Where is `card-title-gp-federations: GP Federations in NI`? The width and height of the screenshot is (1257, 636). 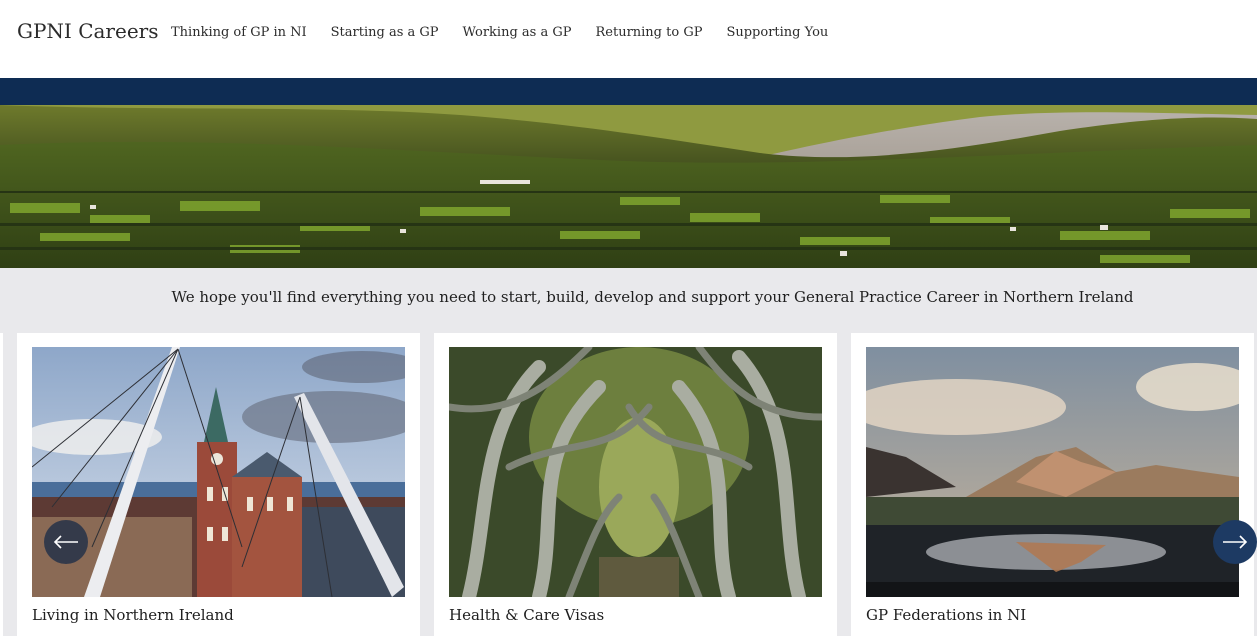
card-title-gp-federations: GP Federations in NI is located at coordinates (946, 615).